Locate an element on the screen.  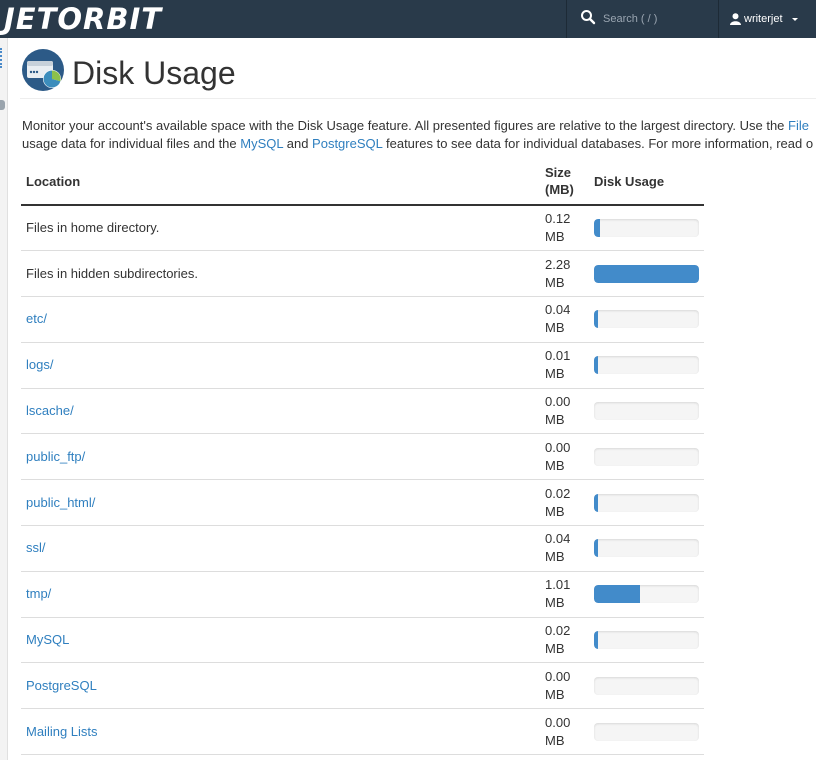
brand-logo: JETORBIT is located at coordinates (83, 19).